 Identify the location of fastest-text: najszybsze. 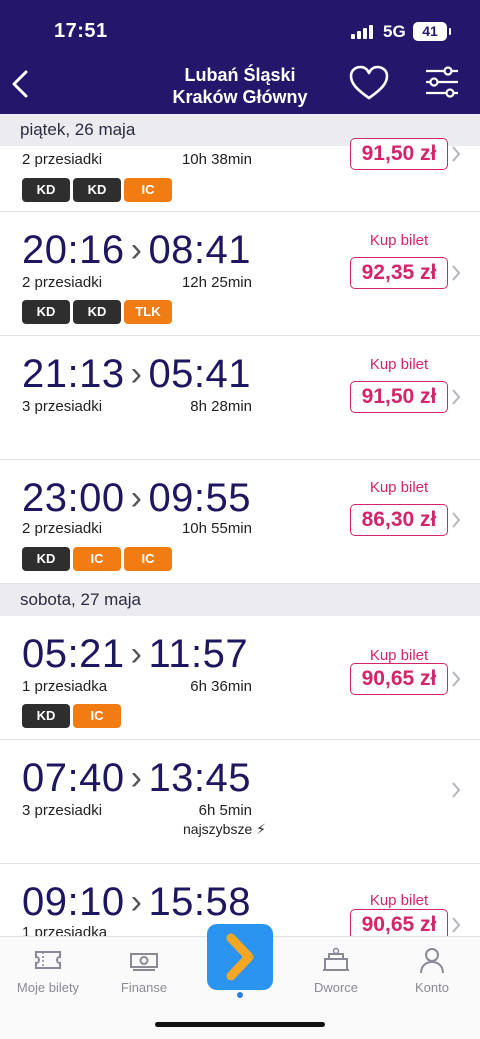
(218, 829).